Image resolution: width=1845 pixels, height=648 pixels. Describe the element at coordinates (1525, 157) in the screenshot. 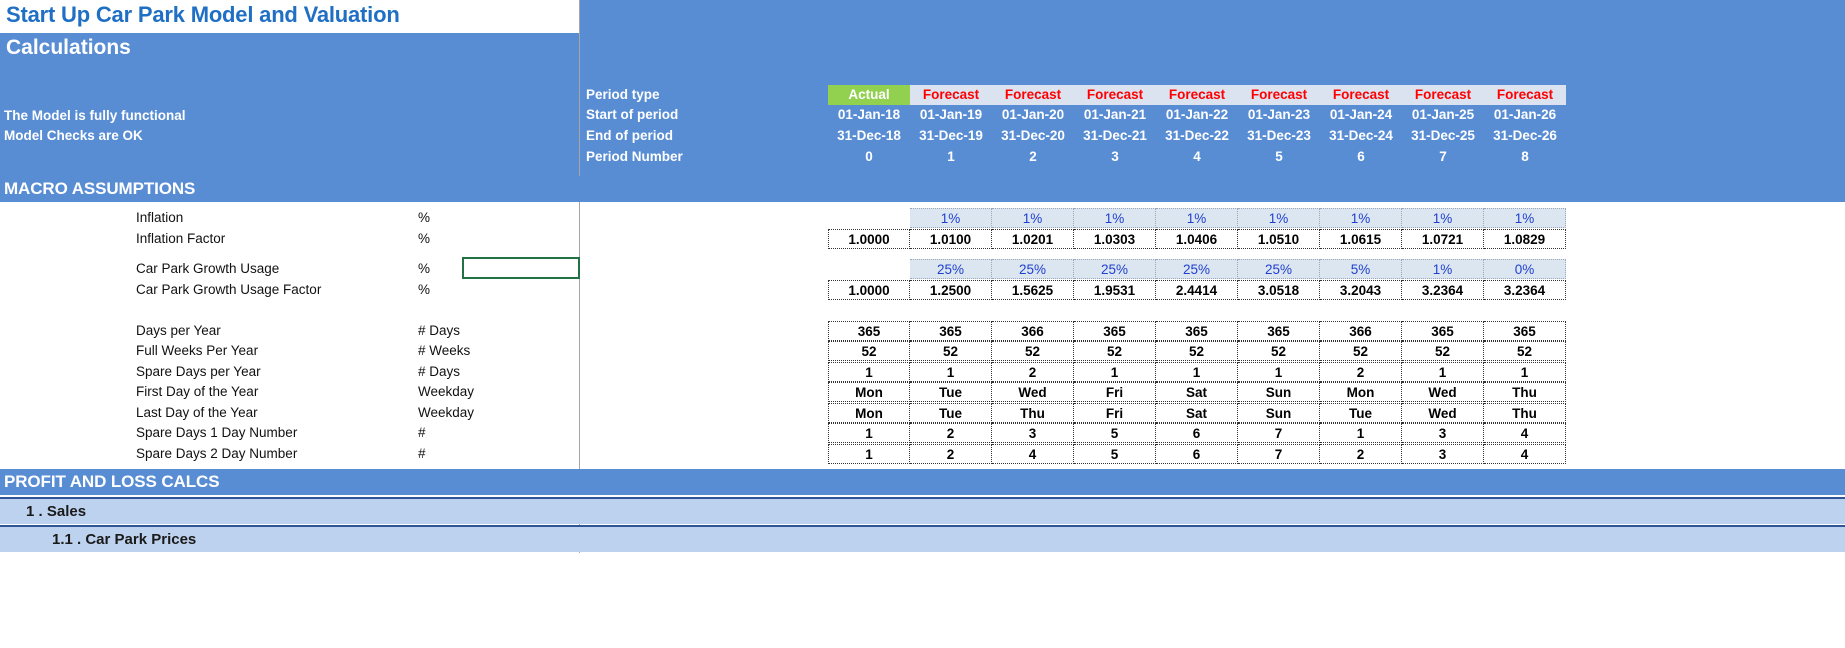

I see `header-cell: 8` at that location.